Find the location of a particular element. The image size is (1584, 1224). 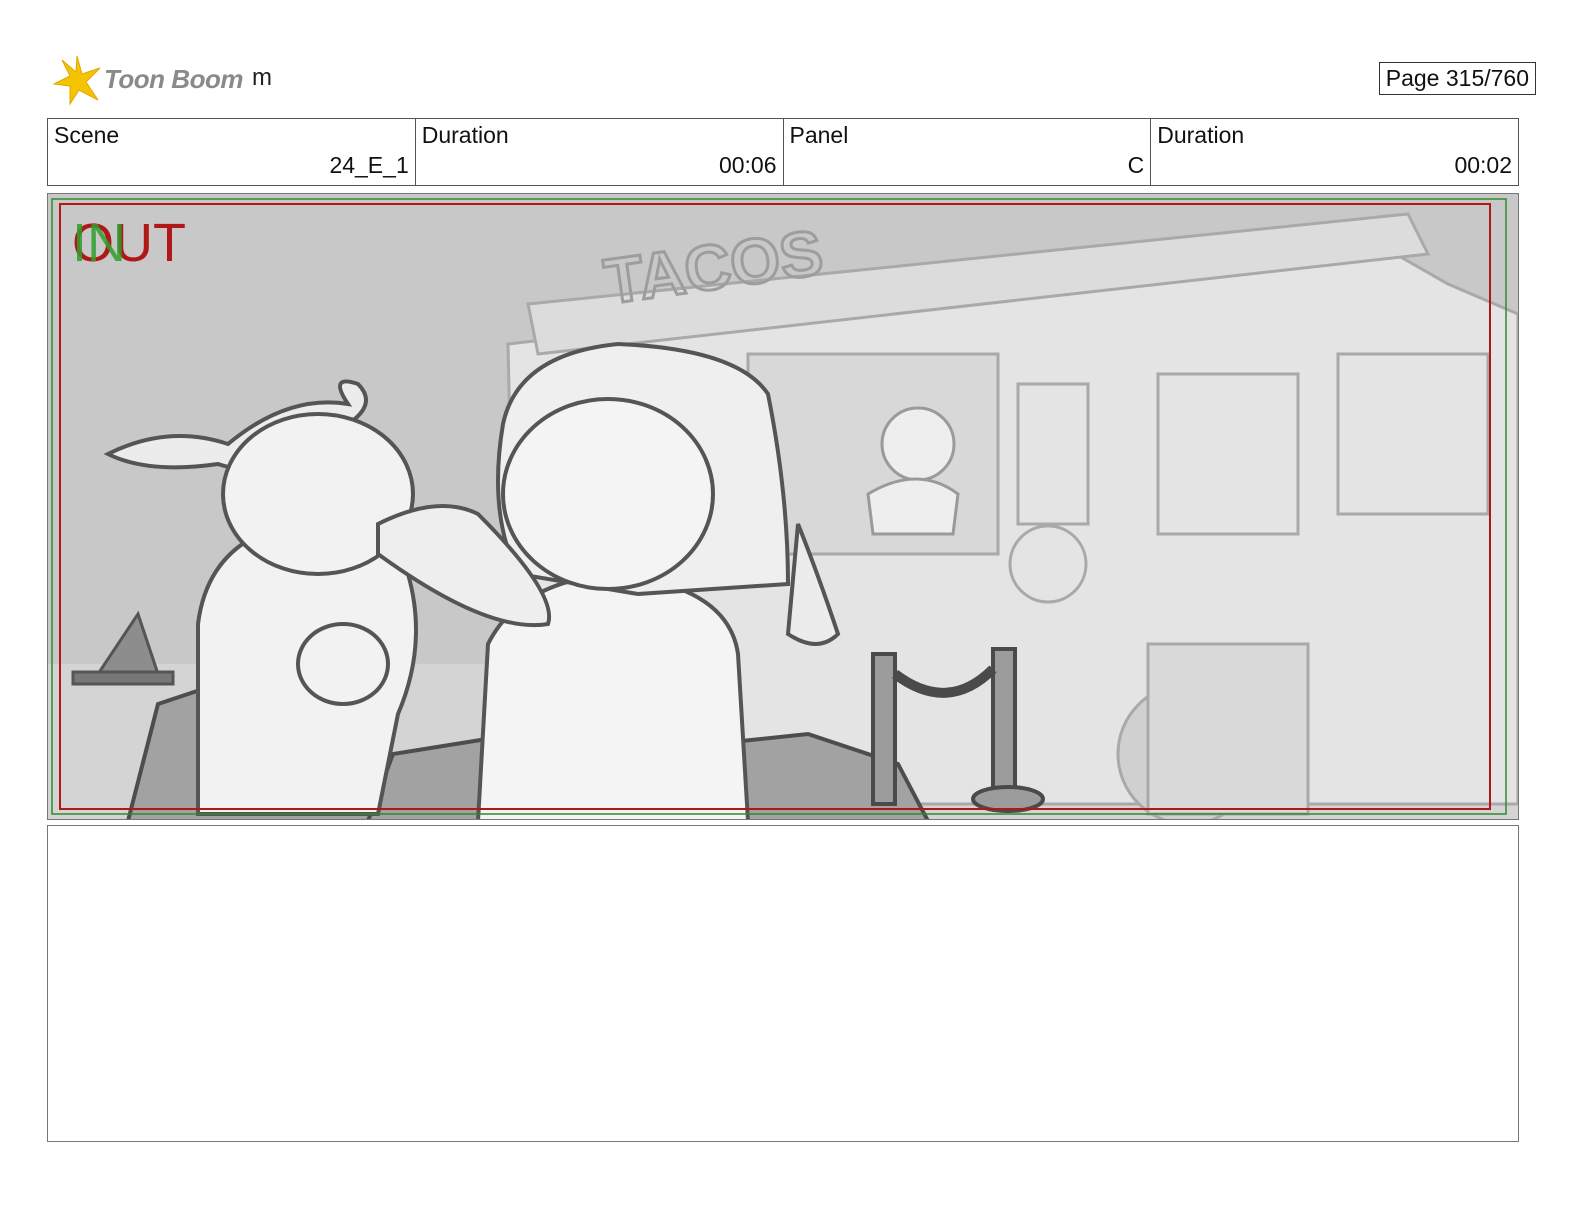

panel-value: C is located at coordinates (1136, 165).